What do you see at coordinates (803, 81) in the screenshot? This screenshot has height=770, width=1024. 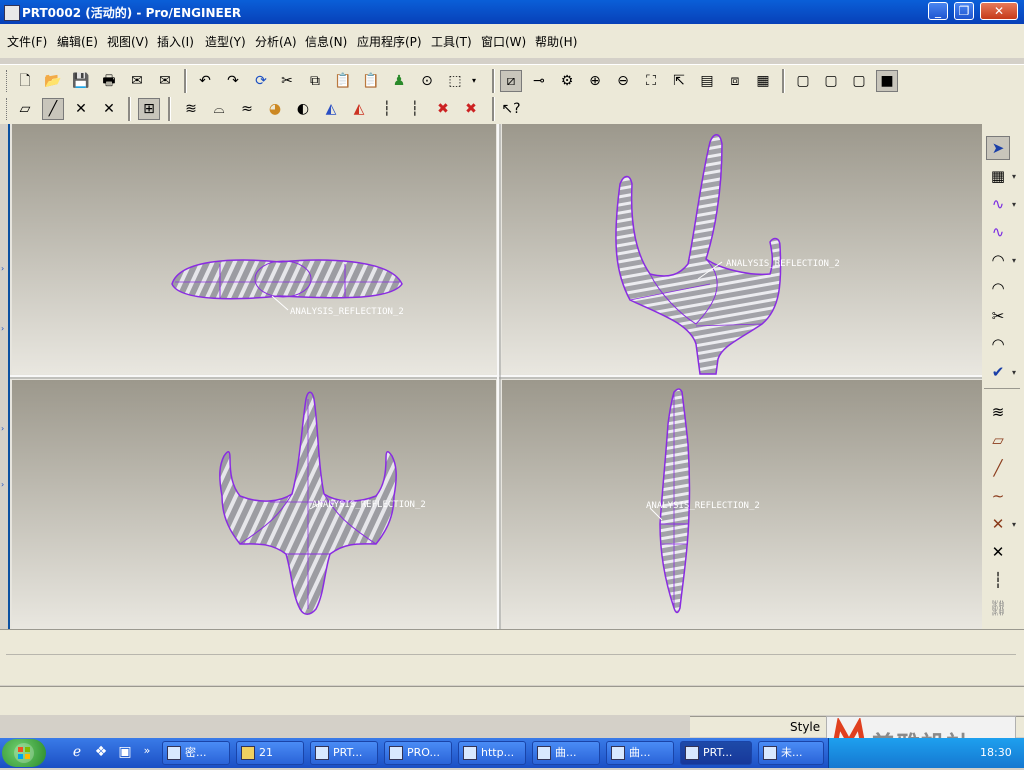 I see `wireframe-icon: ▢` at bounding box center [803, 81].